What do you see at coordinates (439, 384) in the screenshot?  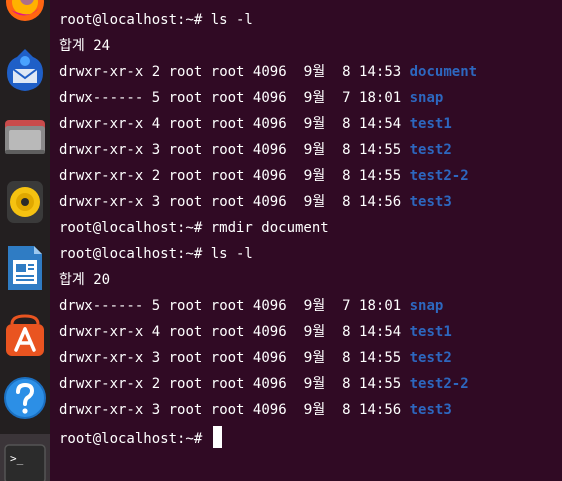 I see `directory-name: test2-2` at bounding box center [439, 384].